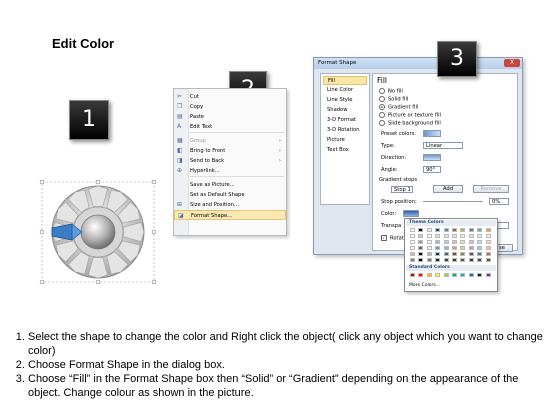  I want to click on radio-solid-fill: Solid fill, so click(393, 99).